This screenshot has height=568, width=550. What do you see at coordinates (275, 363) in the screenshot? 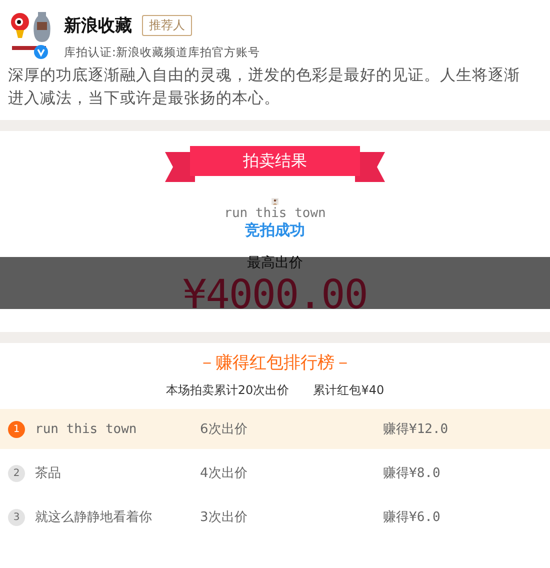
I see `ranking-title: －赚得红包排行榜－` at bounding box center [275, 363].